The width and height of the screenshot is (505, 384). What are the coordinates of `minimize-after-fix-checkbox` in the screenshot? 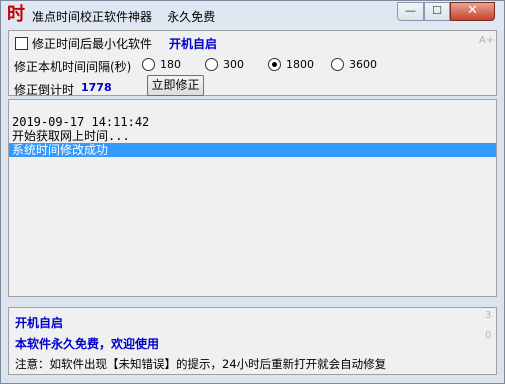 It's located at (21, 43).